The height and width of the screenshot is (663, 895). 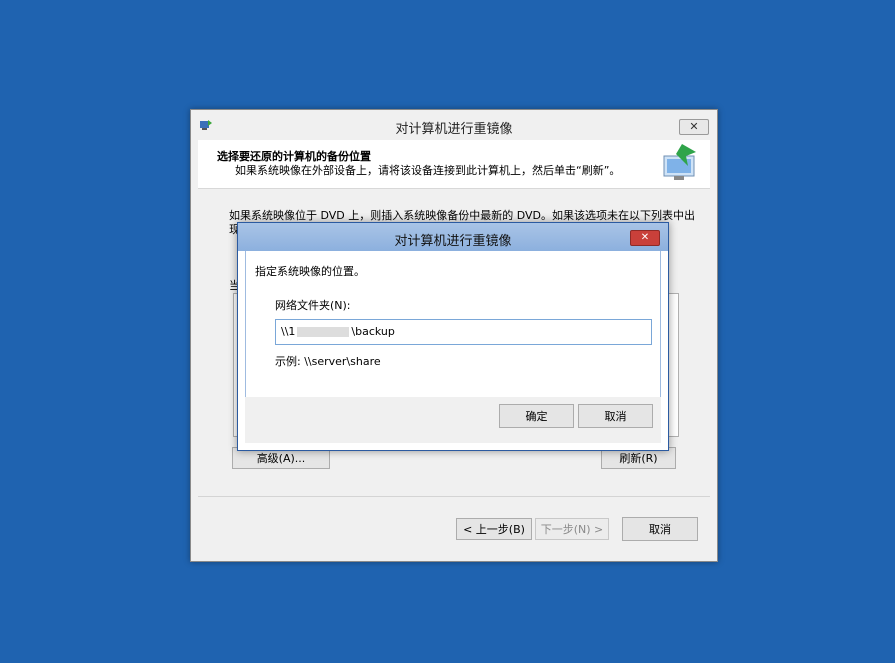 What do you see at coordinates (310, 271) in the screenshot?
I see `dialog-instruction: 指定系统映像的位置。` at bounding box center [310, 271].